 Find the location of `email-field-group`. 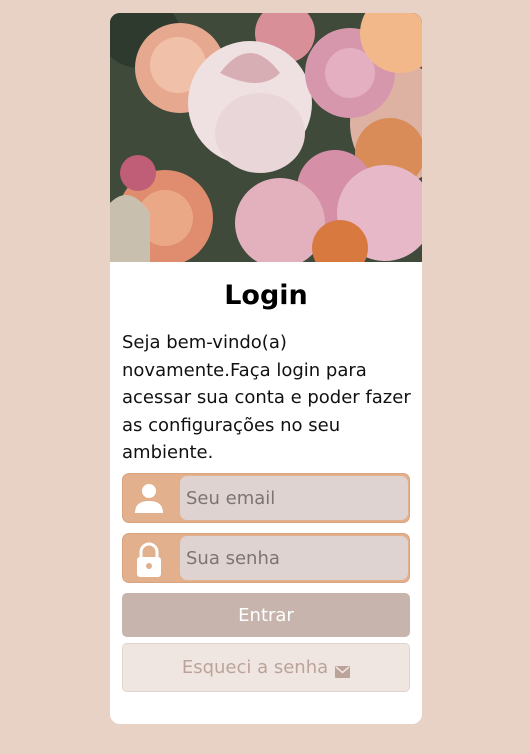

email-field-group is located at coordinates (266, 498).